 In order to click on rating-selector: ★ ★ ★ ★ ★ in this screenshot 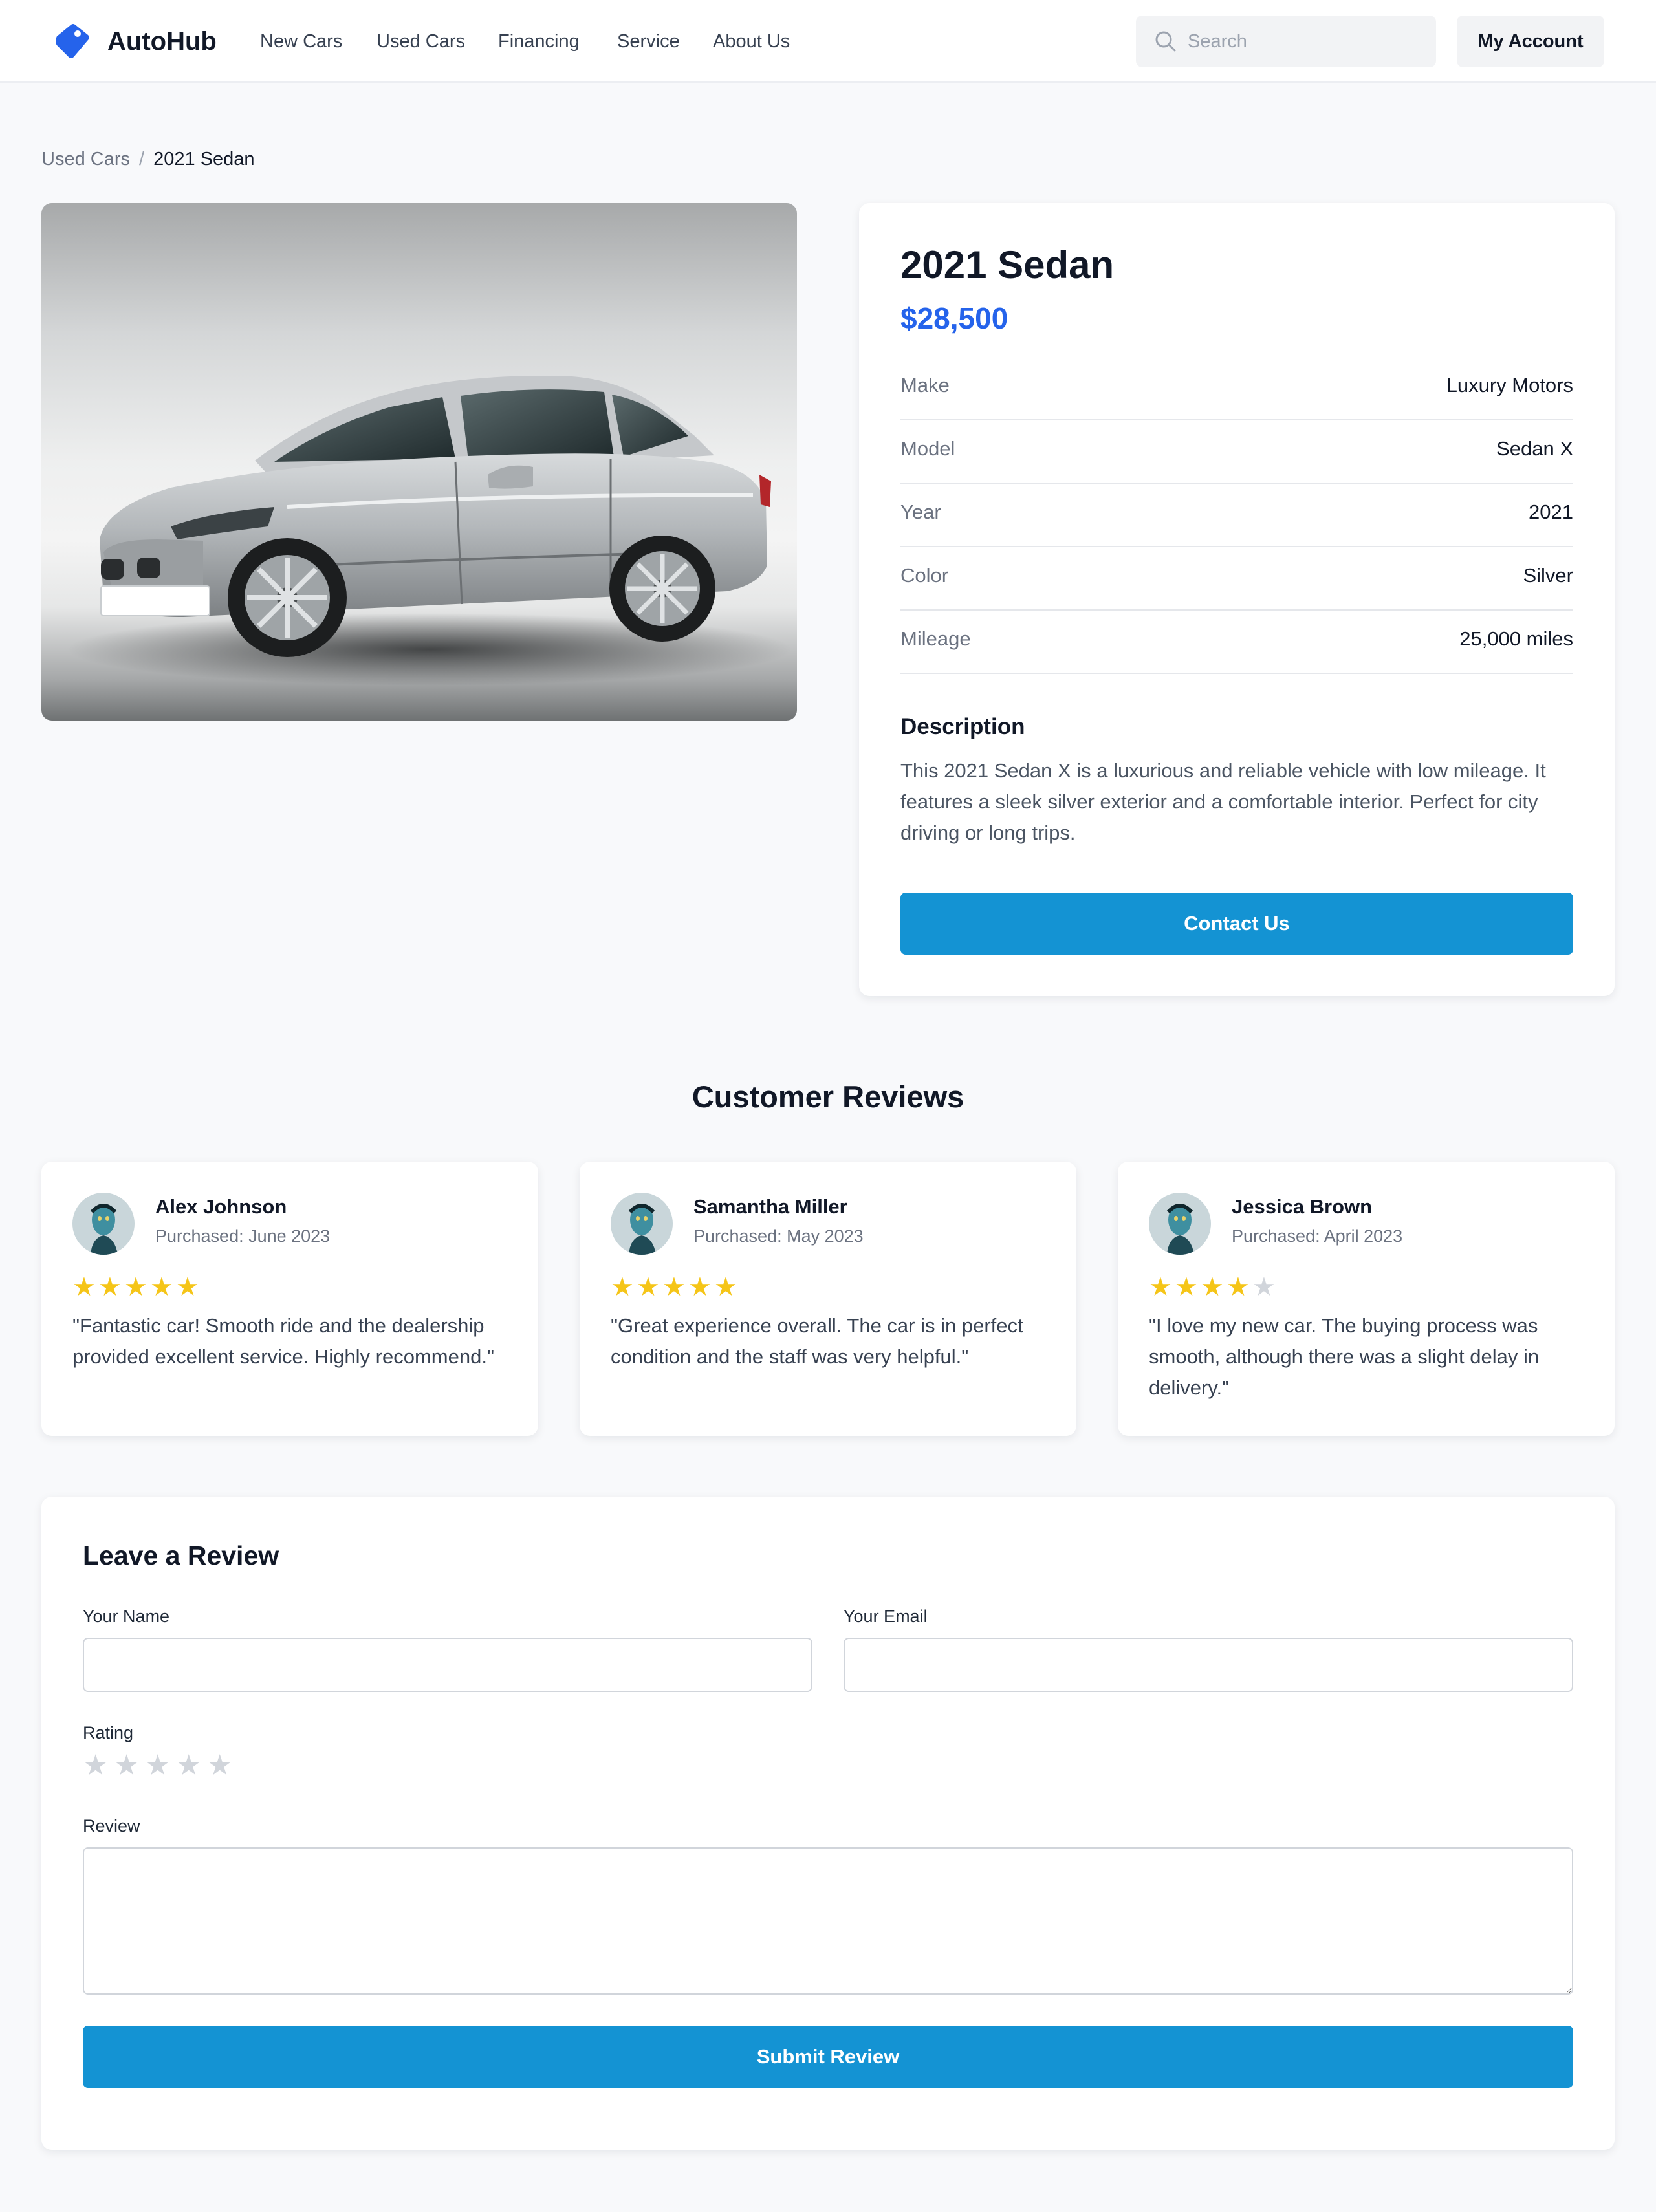, I will do `click(160, 1765)`.